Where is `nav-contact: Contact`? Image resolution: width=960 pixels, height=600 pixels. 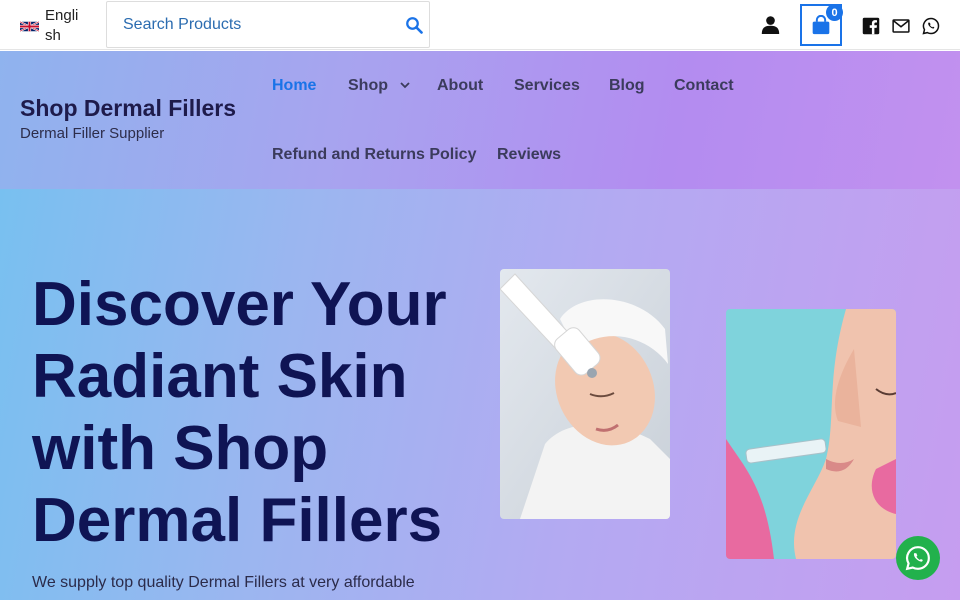
nav-contact: Contact is located at coordinates (704, 86).